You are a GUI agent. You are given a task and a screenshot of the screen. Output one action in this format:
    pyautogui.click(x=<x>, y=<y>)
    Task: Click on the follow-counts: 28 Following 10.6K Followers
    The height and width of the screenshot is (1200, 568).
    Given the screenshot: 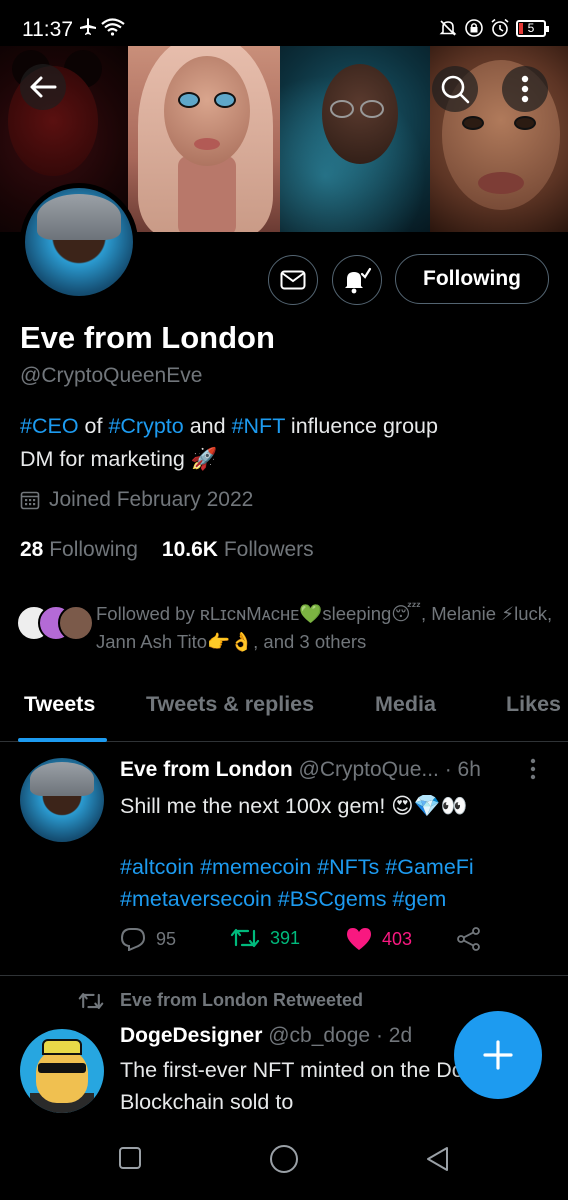 What is the action you would take?
    pyautogui.click(x=167, y=550)
    